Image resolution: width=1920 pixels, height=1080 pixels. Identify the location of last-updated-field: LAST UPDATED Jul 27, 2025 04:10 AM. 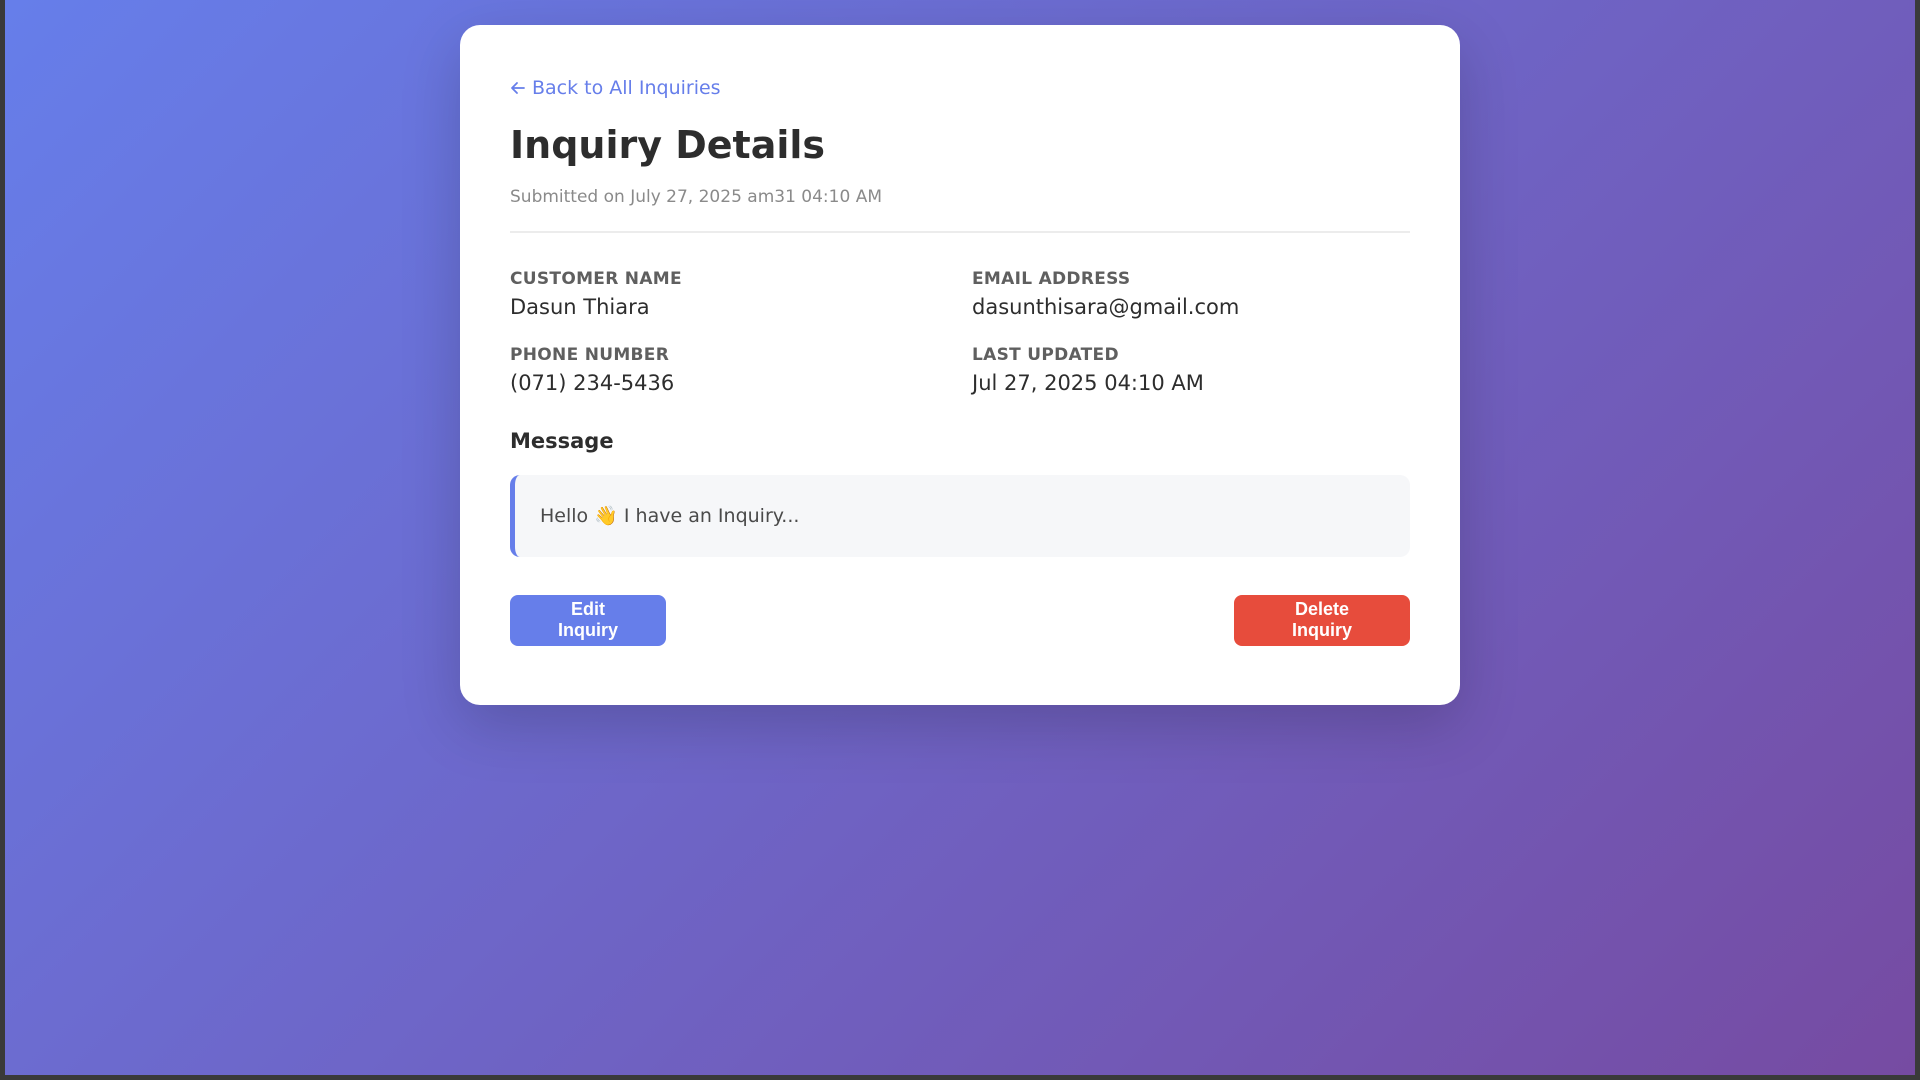
(1191, 370).